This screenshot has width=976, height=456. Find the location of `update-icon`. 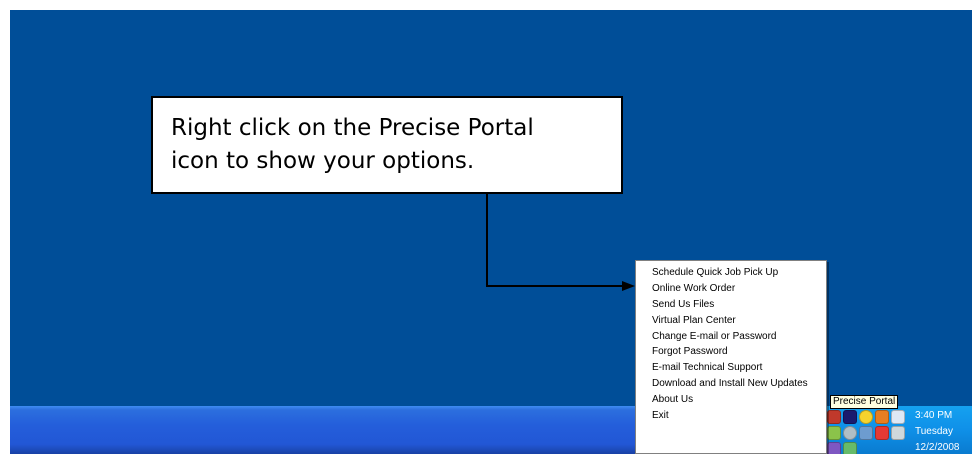

update-icon is located at coordinates (834, 433).